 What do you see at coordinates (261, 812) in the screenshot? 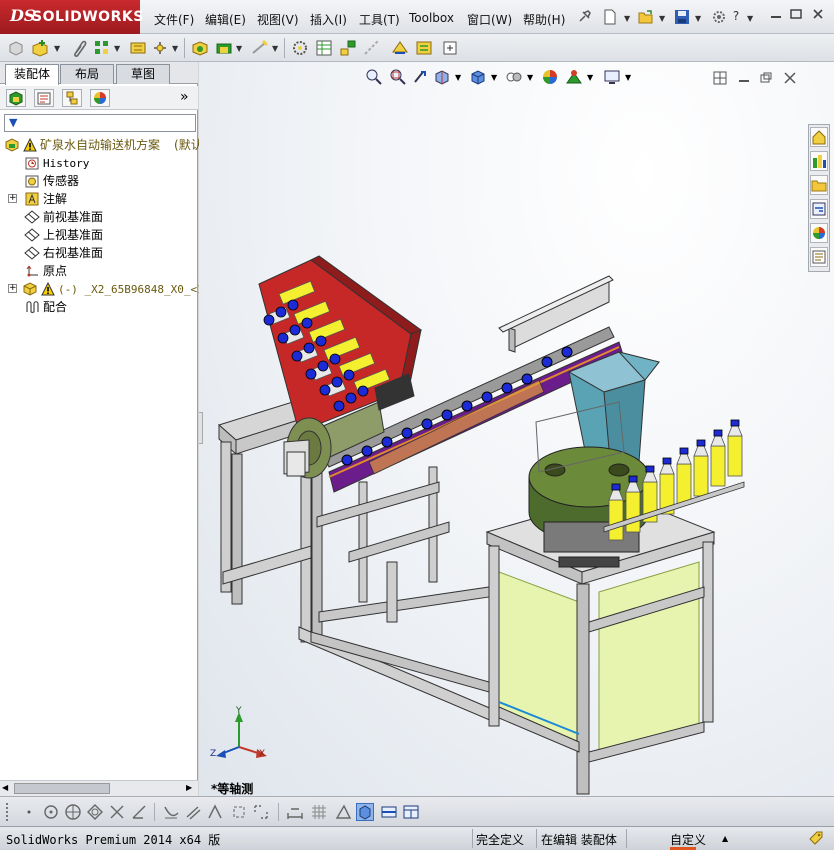
I see `snap-icon` at bounding box center [261, 812].